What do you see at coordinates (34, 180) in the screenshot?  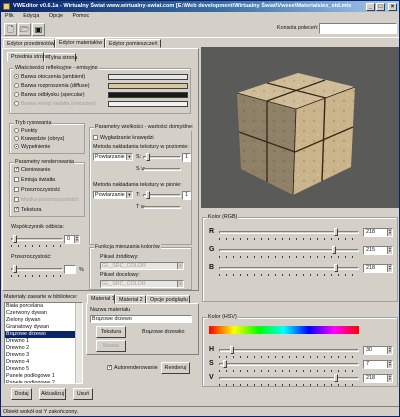 I see `render-param-option: Emisja światła` at bounding box center [34, 180].